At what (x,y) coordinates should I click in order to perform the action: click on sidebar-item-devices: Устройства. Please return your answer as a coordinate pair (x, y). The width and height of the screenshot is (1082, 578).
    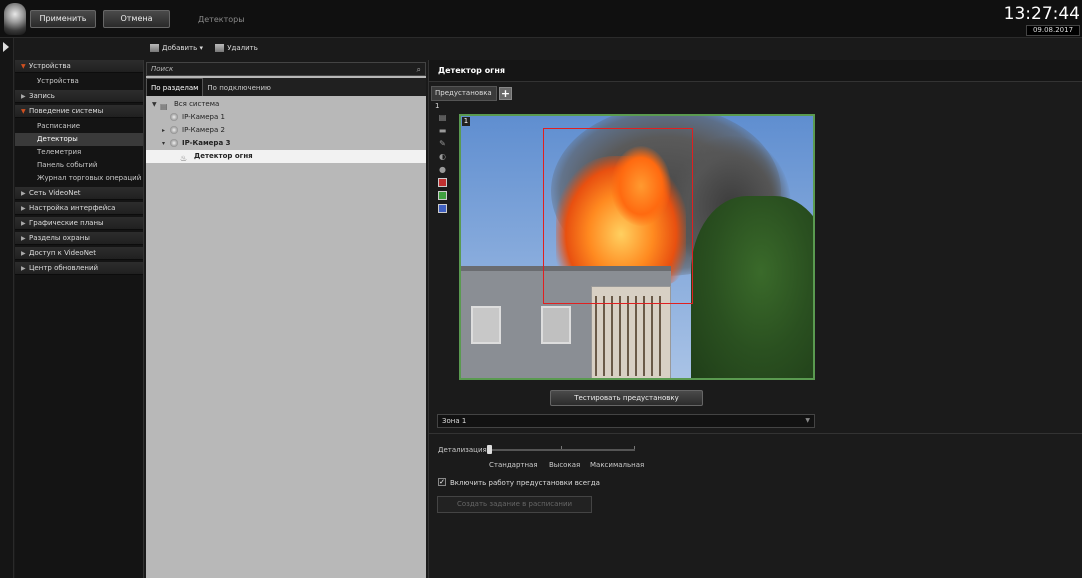
    Looking at the image, I should click on (79, 81).